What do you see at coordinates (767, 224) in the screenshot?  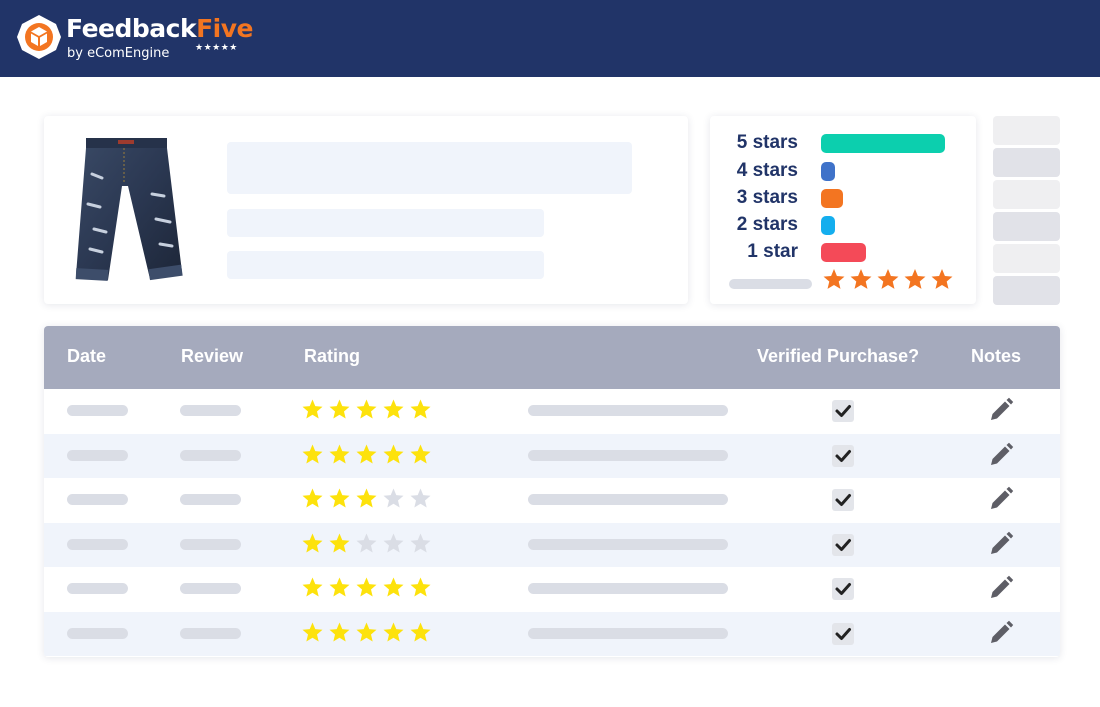 I see `distribution-label: 2 stars` at bounding box center [767, 224].